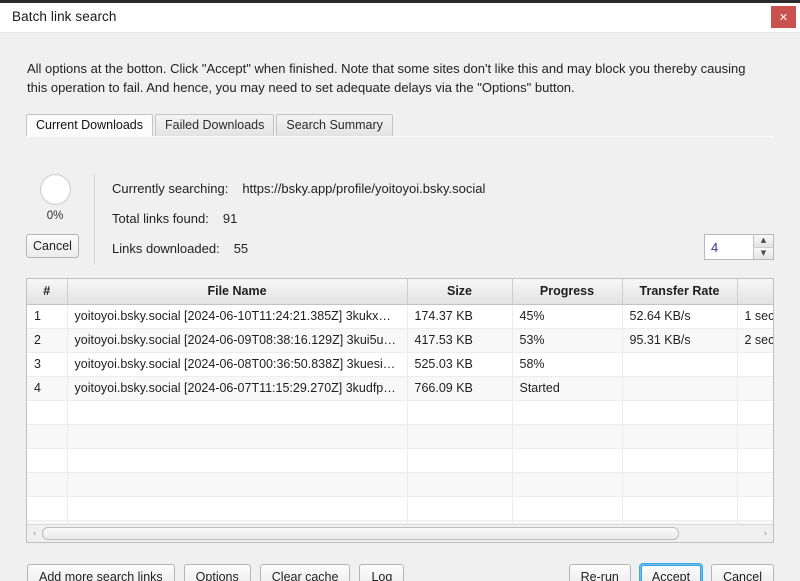  Describe the element at coordinates (680, 292) in the screenshot. I see `column-header: Transfer Rate` at that location.